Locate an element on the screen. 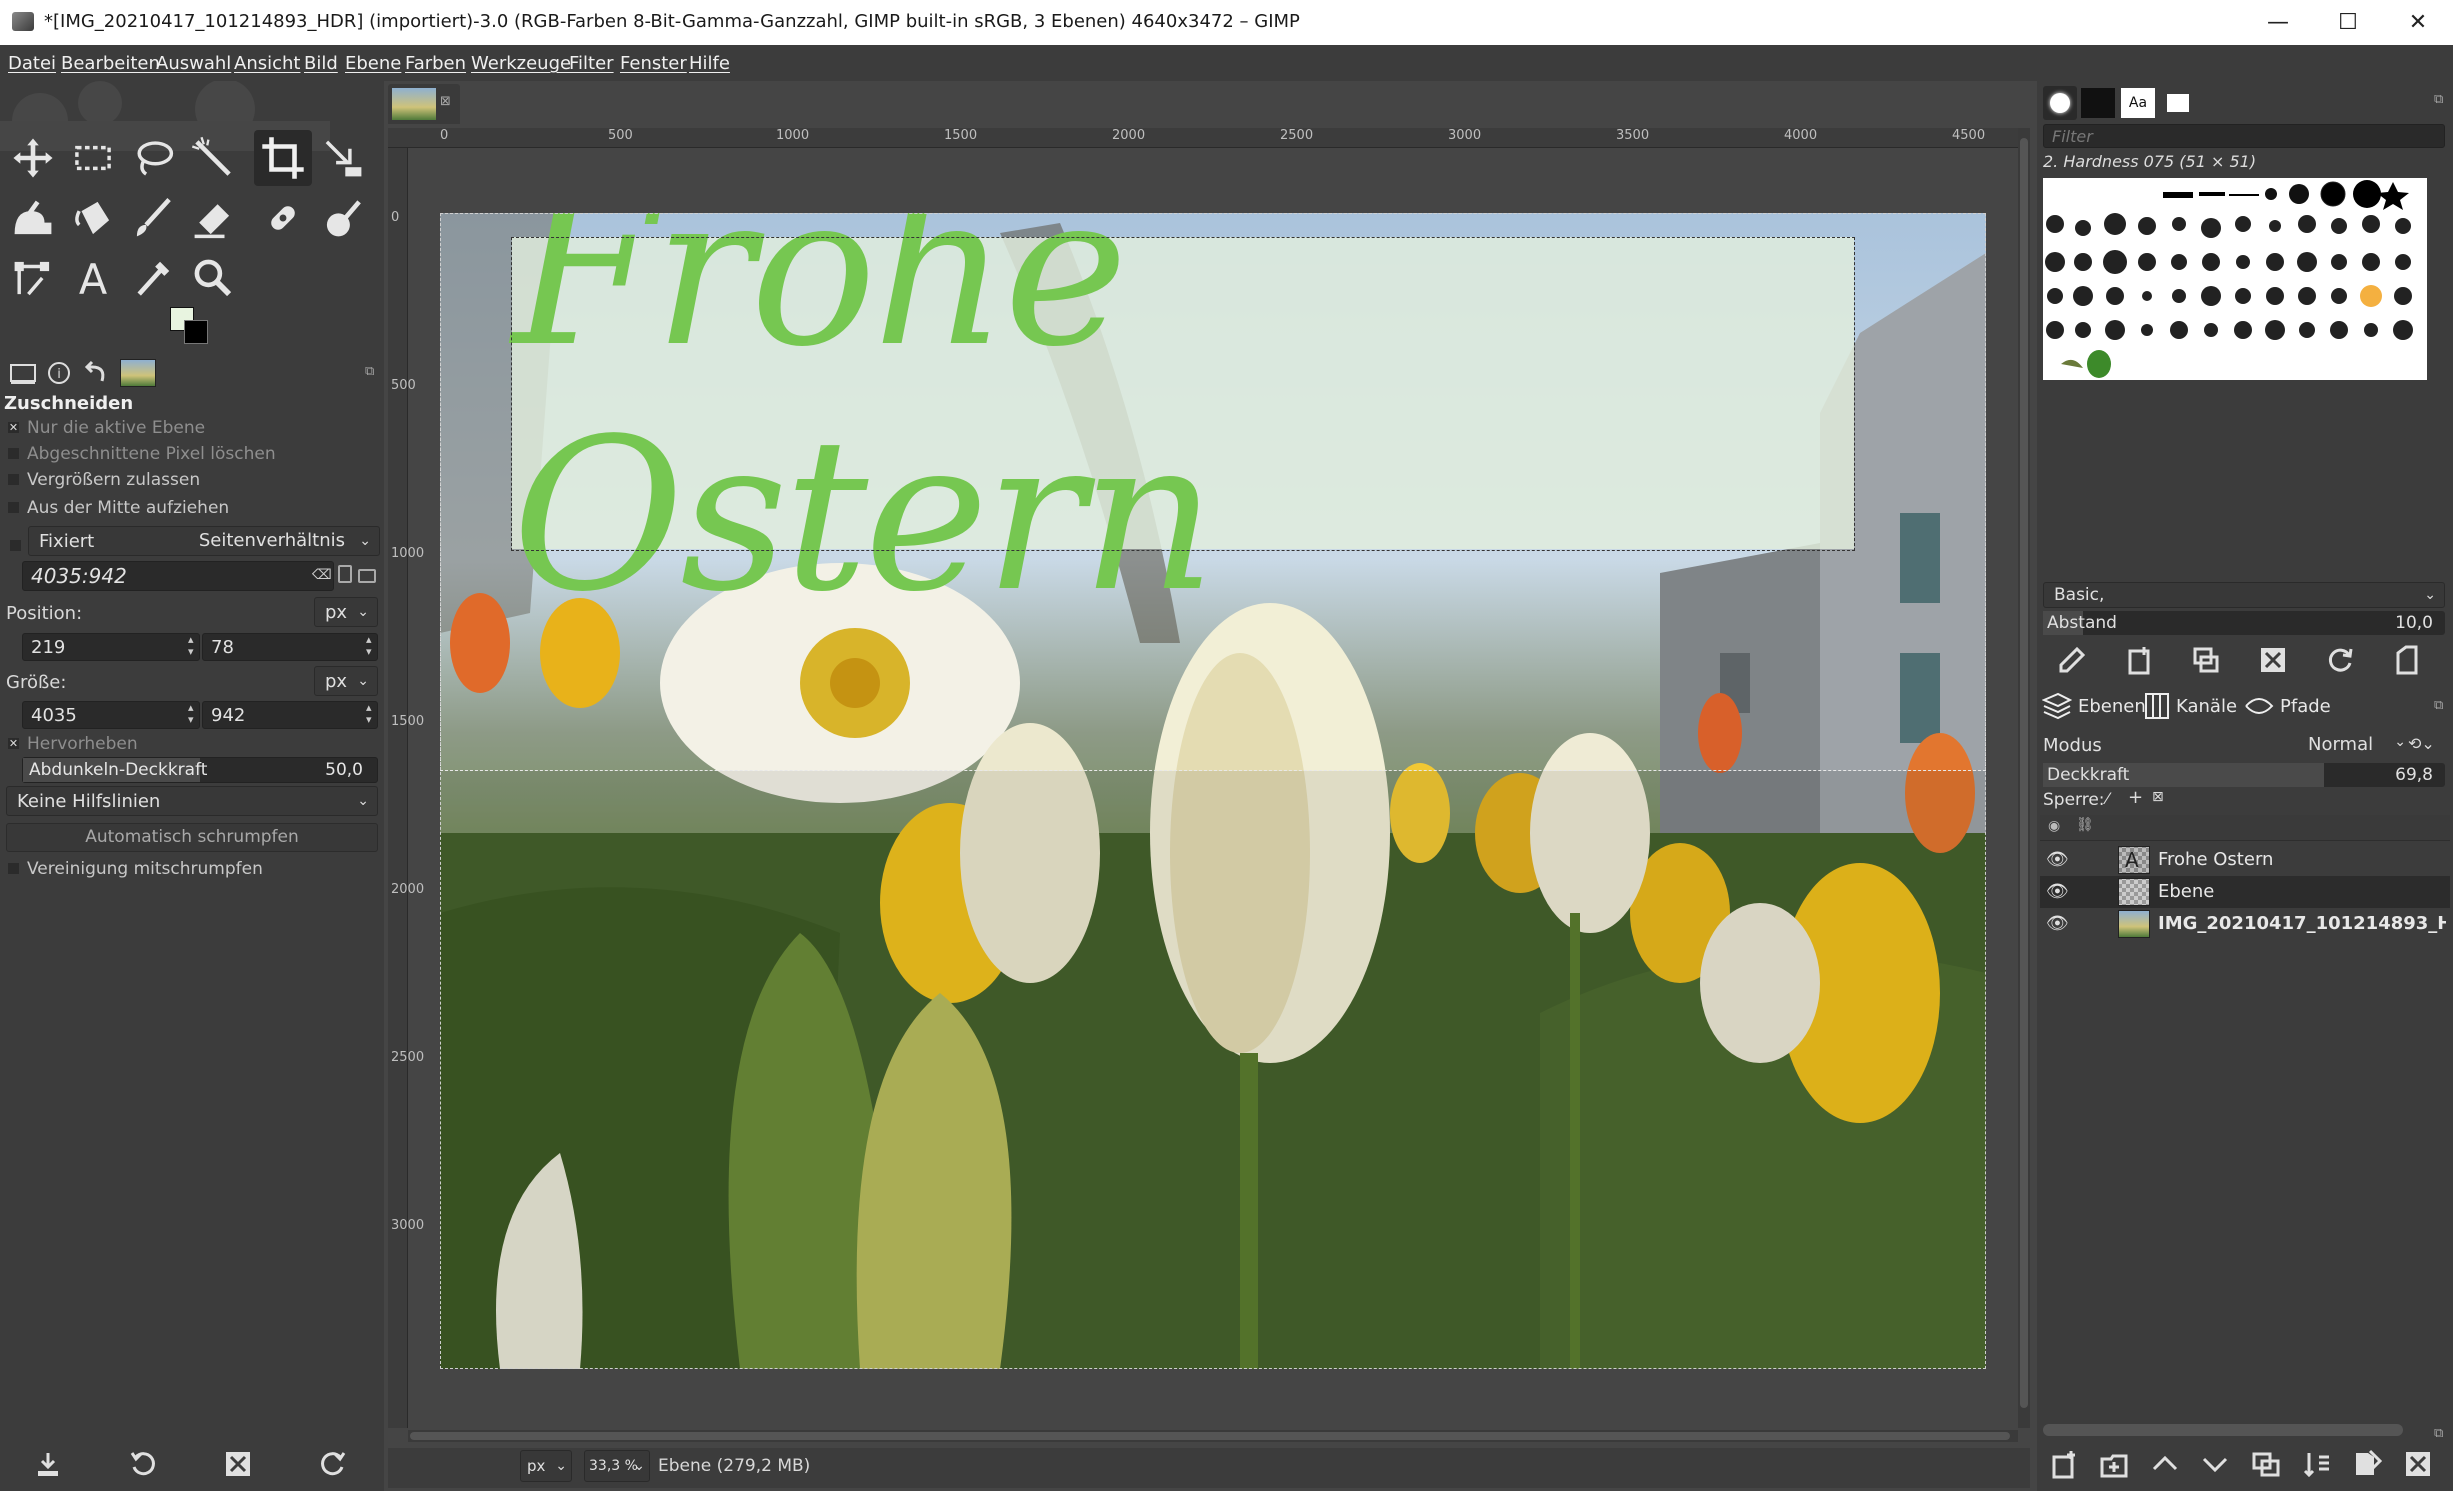  switch-mode-icon: ⟲⌄ is located at coordinates (2421, 743).